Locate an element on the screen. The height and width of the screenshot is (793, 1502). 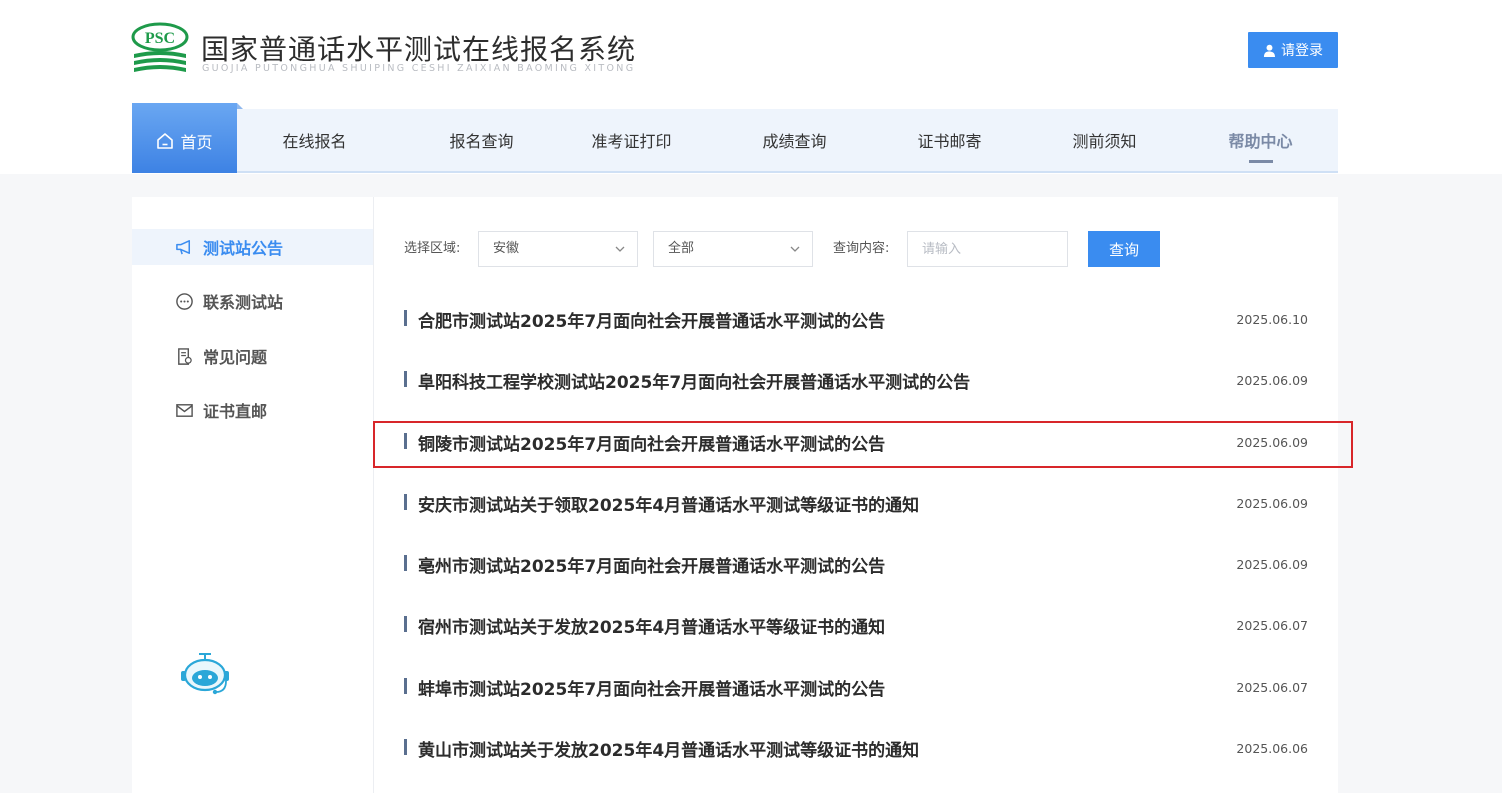
nav-admission-ticket-print: 准考证打印 is located at coordinates (631, 140).